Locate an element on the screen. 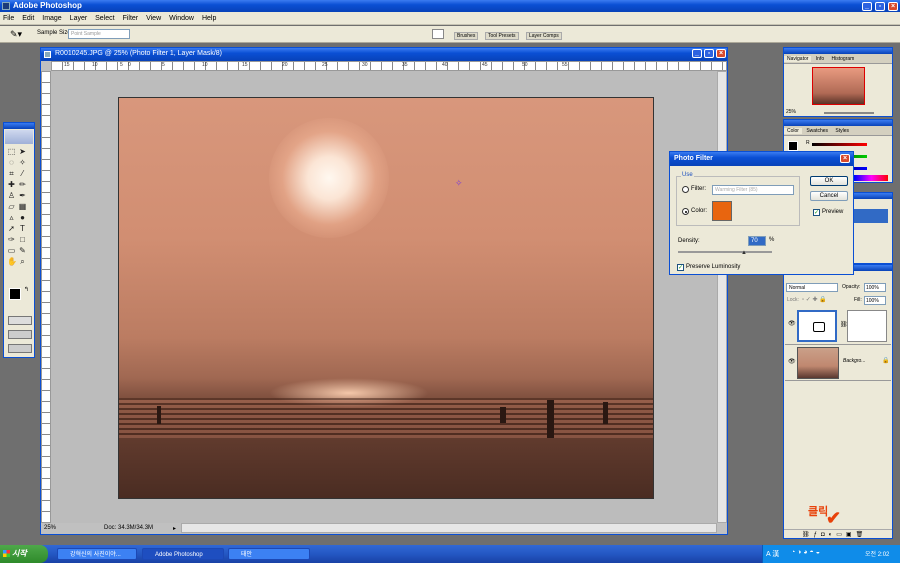 The height and width of the screenshot is (563, 900). layer-row-photo-filter: 👁 ⛓ is located at coordinates (838, 326).